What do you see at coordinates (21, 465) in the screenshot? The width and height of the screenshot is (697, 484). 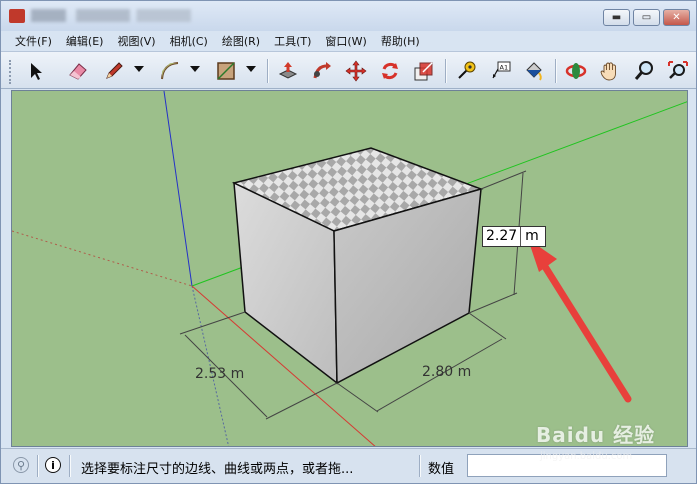 I see `geo-location-icon: ⚲` at bounding box center [21, 465].